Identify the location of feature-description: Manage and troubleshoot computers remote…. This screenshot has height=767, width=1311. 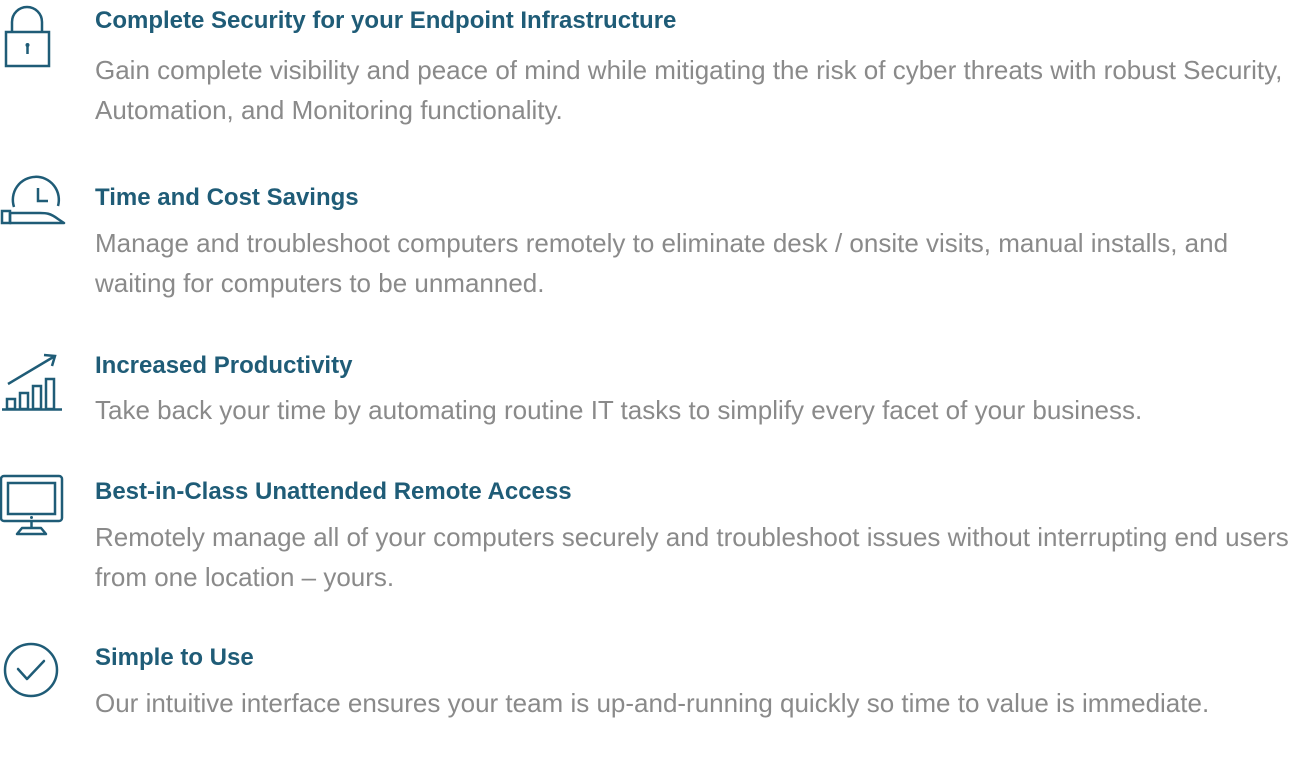
(662, 263).